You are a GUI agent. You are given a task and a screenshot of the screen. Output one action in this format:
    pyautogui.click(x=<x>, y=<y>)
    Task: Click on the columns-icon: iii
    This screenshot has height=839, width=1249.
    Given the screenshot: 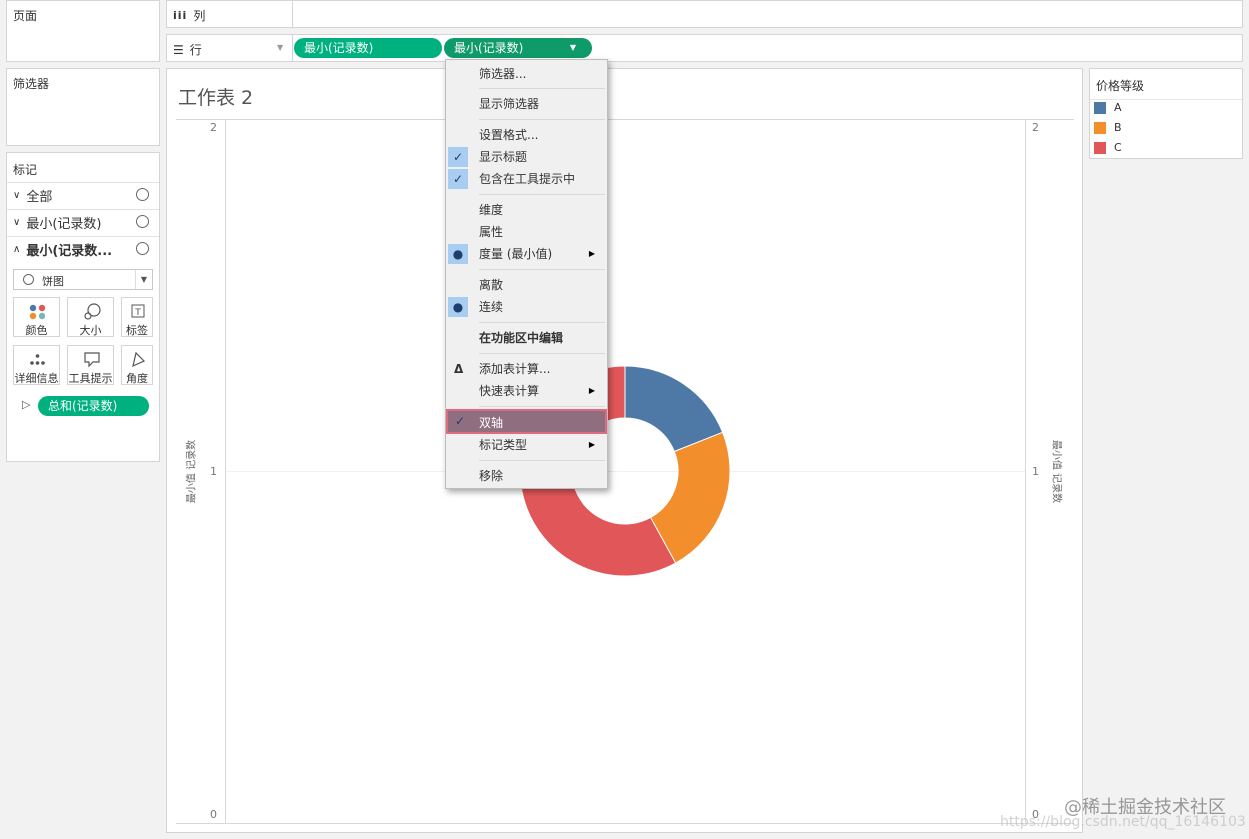 What is the action you would take?
    pyautogui.click(x=180, y=15)
    